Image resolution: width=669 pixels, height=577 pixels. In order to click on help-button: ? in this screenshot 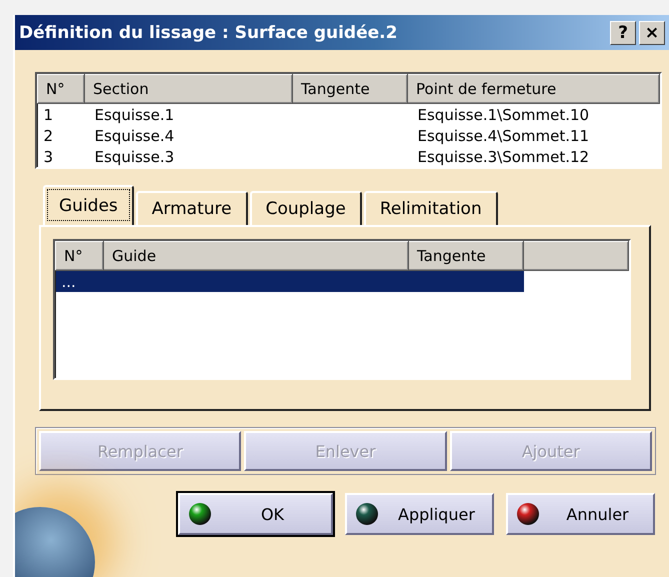, I will do `click(623, 32)`.